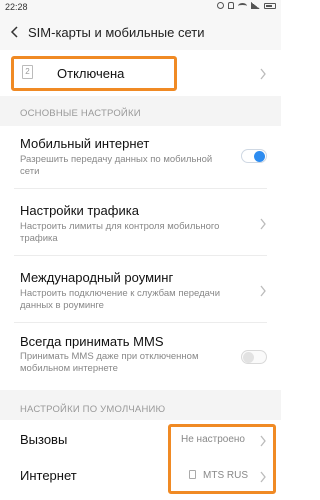 The width and height of the screenshot is (320, 500). Describe the element at coordinates (242, 5) in the screenshot. I see `wifi-icon` at that location.